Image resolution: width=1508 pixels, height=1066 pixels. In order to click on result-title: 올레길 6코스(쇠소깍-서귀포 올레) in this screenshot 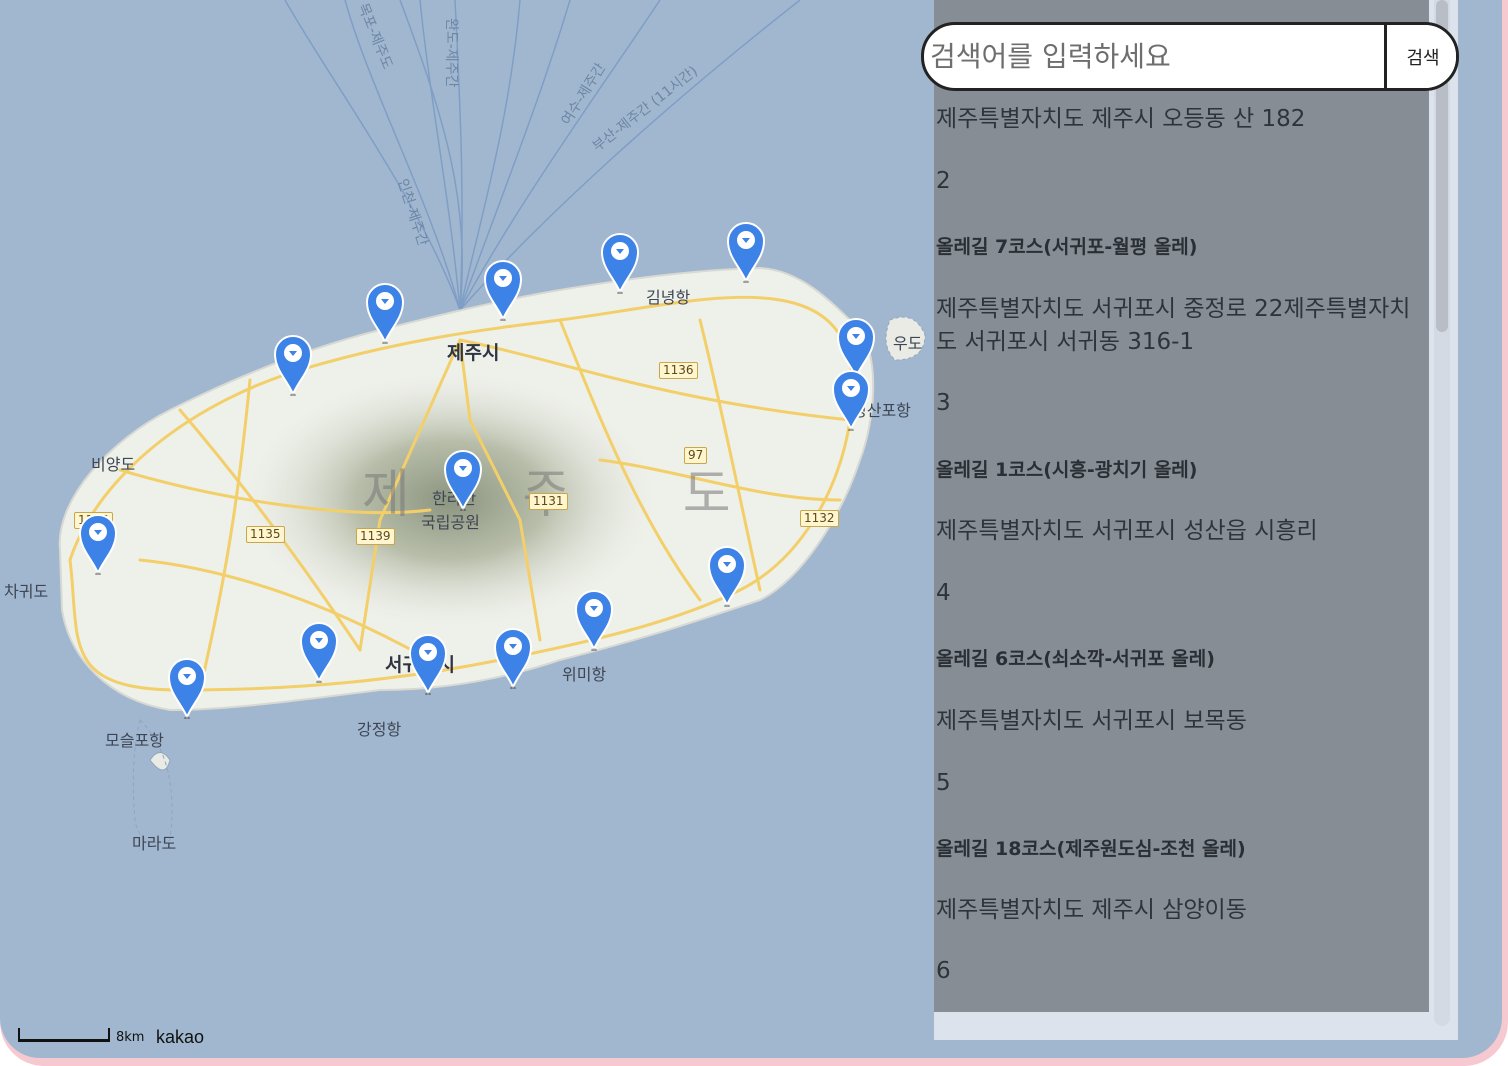, I will do `click(1075, 657)`.